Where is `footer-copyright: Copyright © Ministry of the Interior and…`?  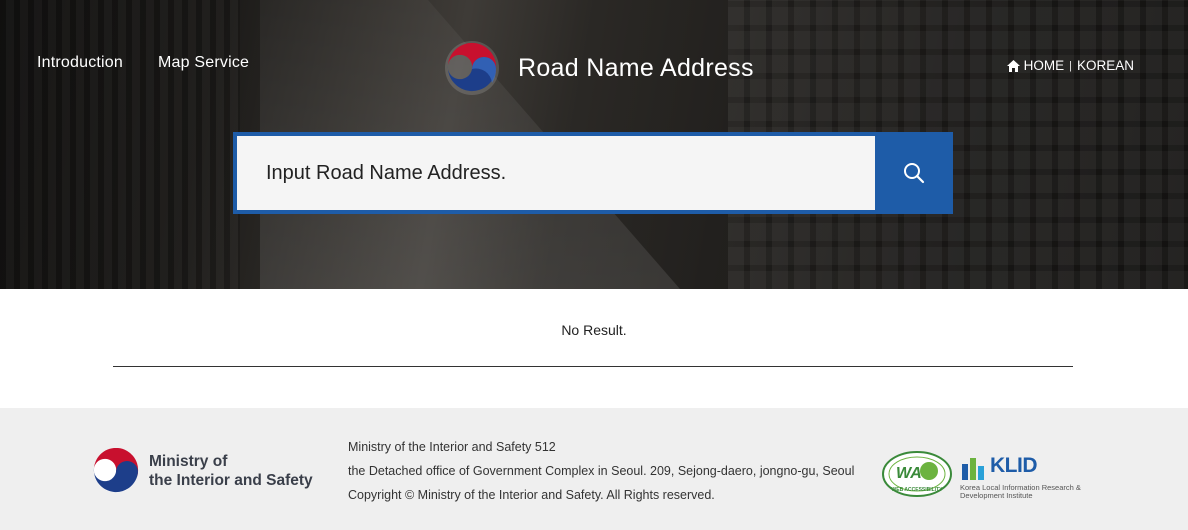 footer-copyright: Copyright © Ministry of the Interior and… is located at coordinates (531, 495).